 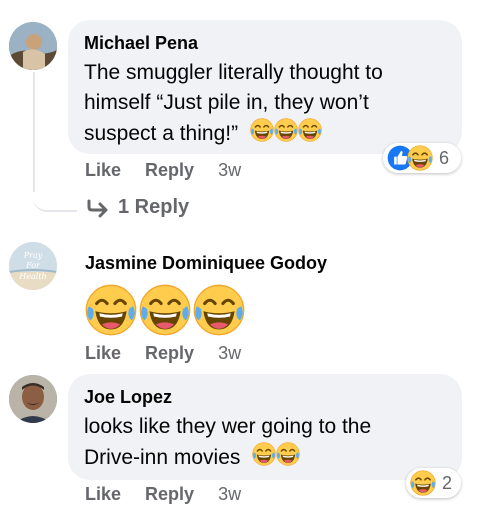 What do you see at coordinates (228, 426) in the screenshot?
I see `comment-text-line: looks like they wer going to the` at bounding box center [228, 426].